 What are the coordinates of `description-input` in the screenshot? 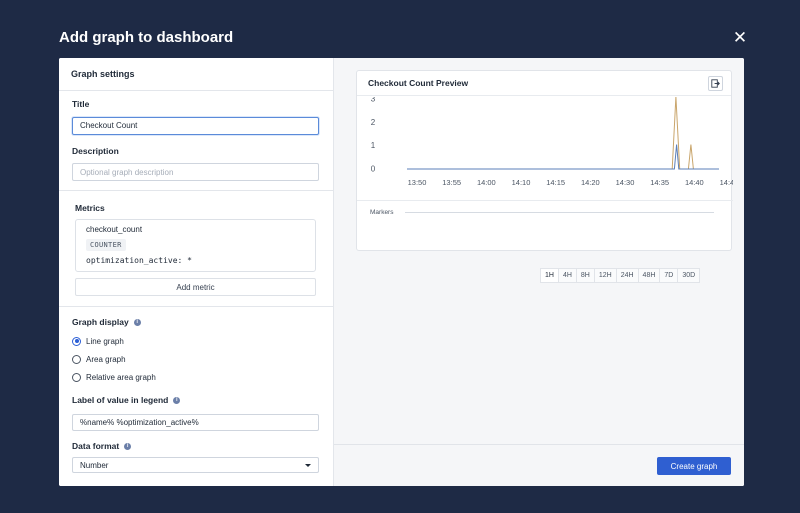 It's located at (195, 172).